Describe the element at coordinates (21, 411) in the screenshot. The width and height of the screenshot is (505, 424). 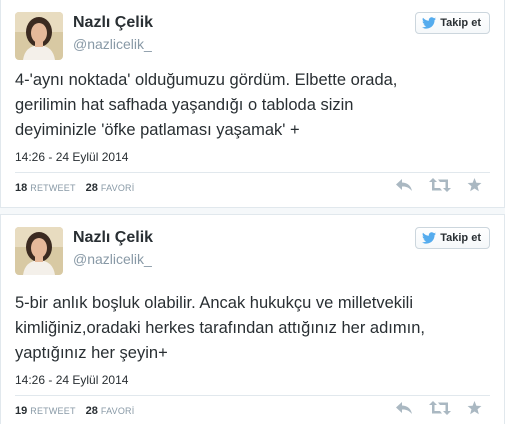
I see `retweet-count: 19` at that location.